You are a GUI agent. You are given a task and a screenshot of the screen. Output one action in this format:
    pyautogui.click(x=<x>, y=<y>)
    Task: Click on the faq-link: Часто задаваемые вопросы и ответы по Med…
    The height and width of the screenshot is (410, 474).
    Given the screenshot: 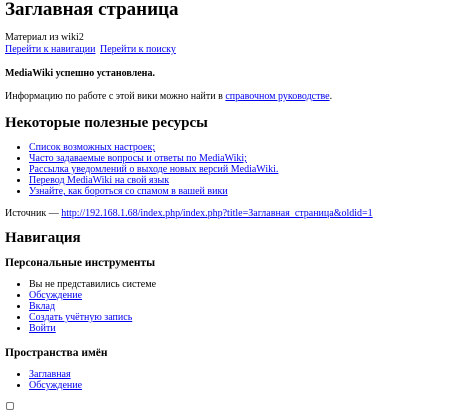 What is the action you would take?
    pyautogui.click(x=138, y=158)
    